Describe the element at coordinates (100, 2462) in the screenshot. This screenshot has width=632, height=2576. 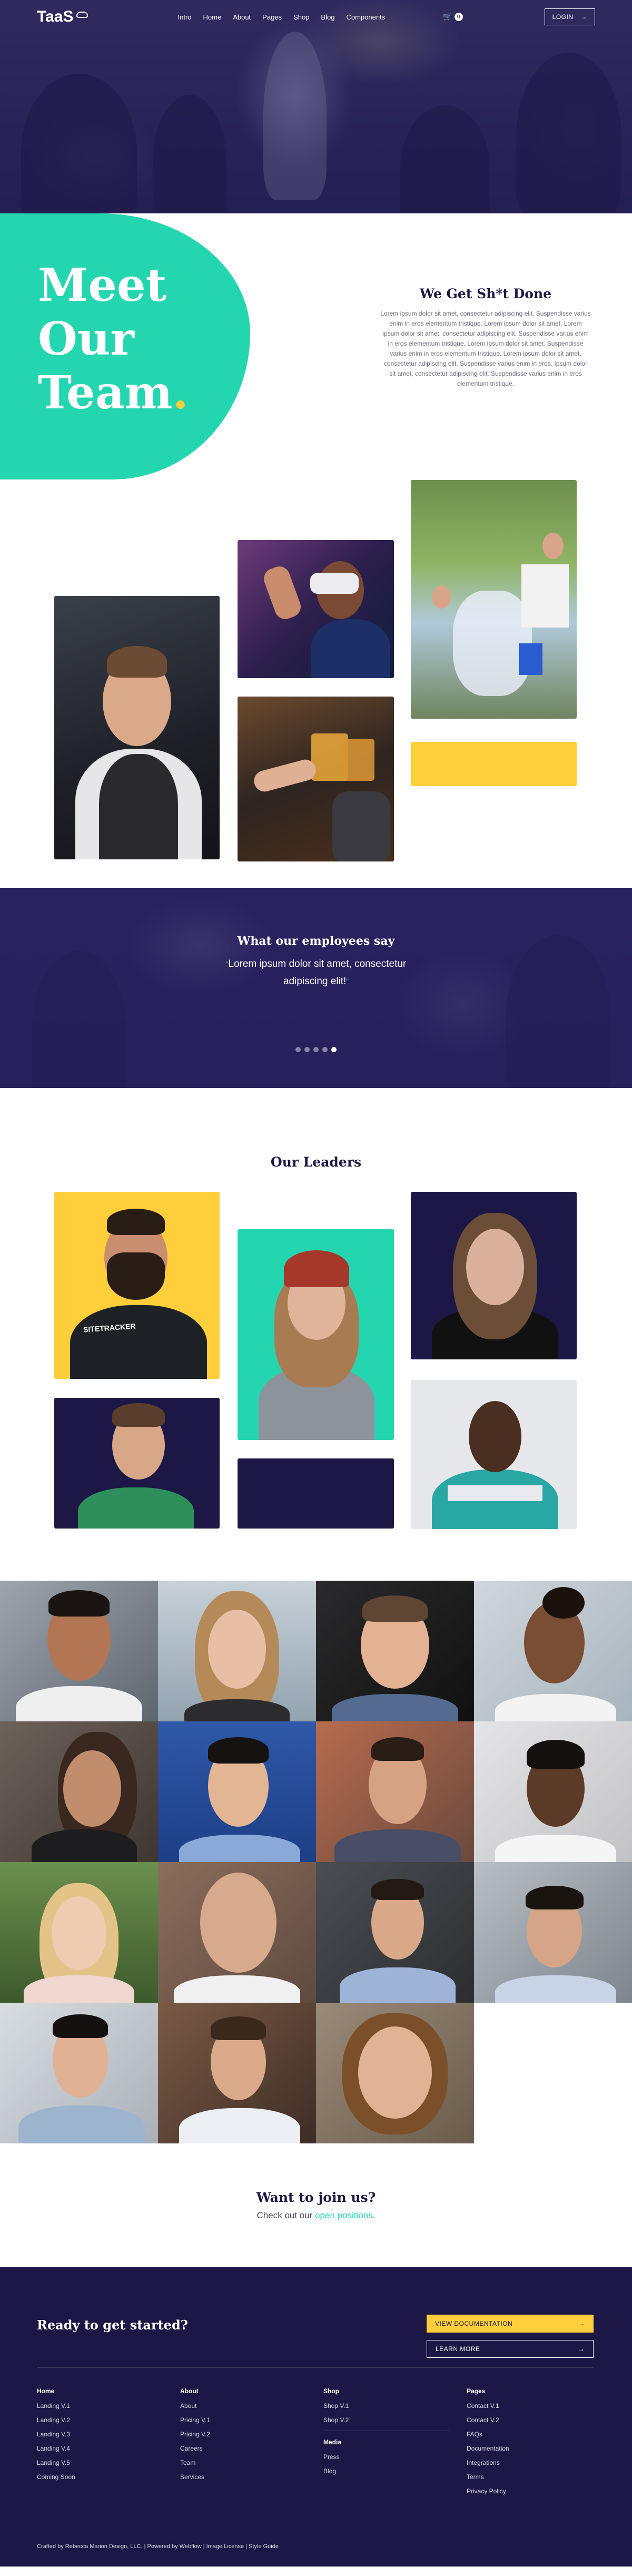
I see `footer-link: Landing V.5` at that location.